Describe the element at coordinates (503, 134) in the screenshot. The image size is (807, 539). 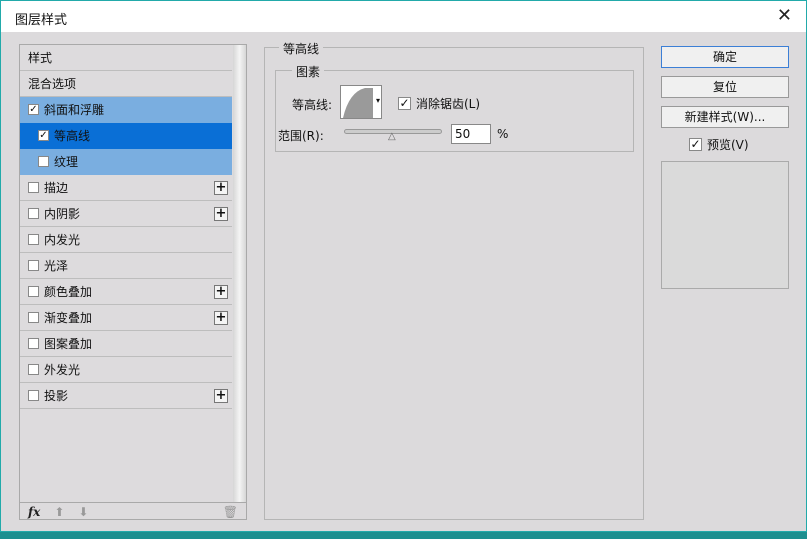
I see `percent-unit: %` at that location.